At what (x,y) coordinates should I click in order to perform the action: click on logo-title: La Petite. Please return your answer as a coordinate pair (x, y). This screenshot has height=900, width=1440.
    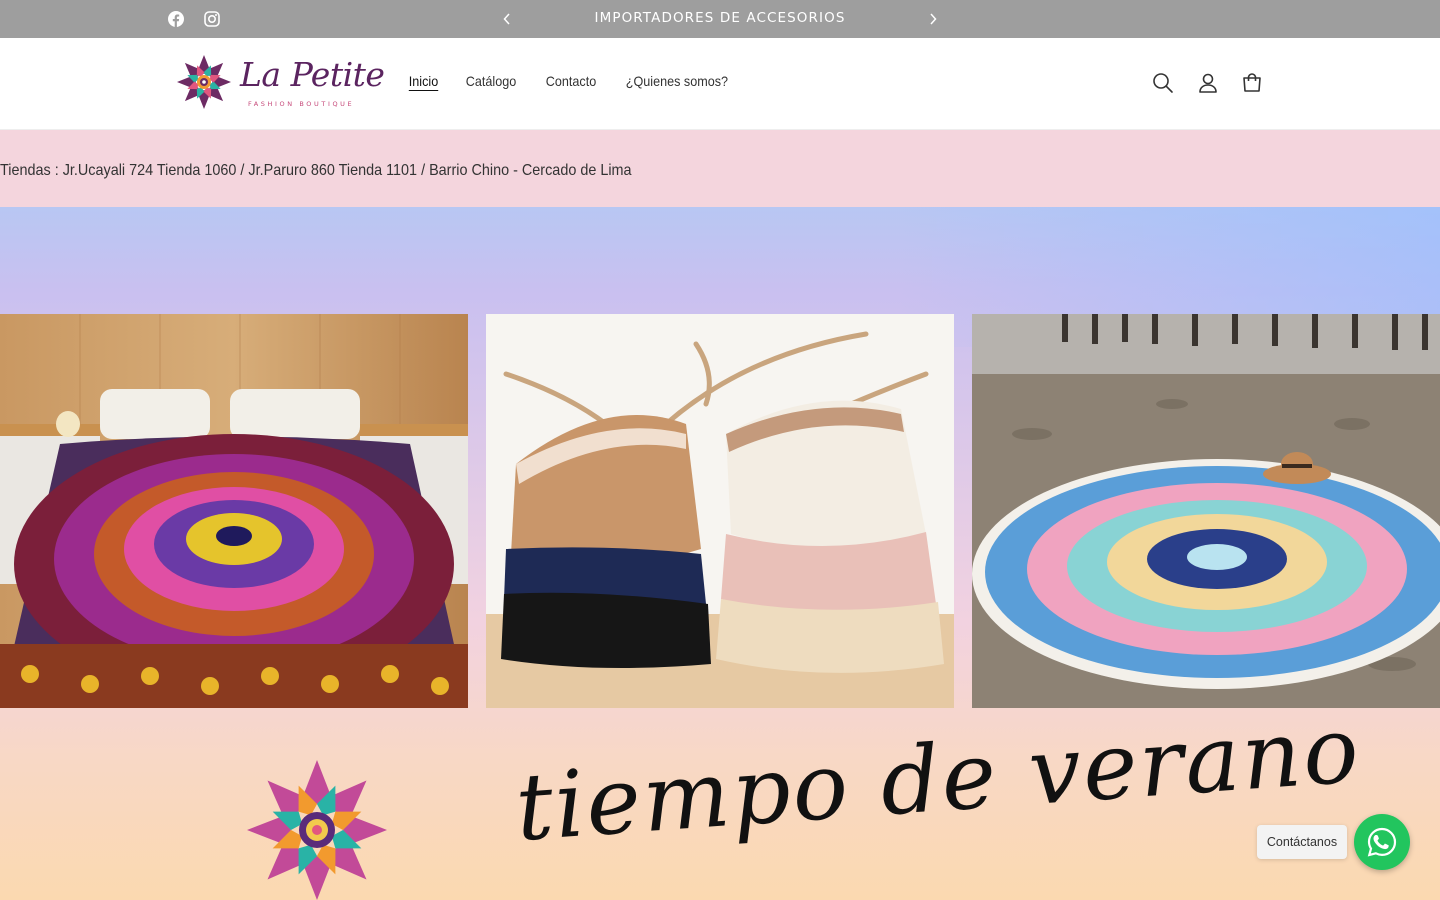
    Looking at the image, I should click on (312, 74).